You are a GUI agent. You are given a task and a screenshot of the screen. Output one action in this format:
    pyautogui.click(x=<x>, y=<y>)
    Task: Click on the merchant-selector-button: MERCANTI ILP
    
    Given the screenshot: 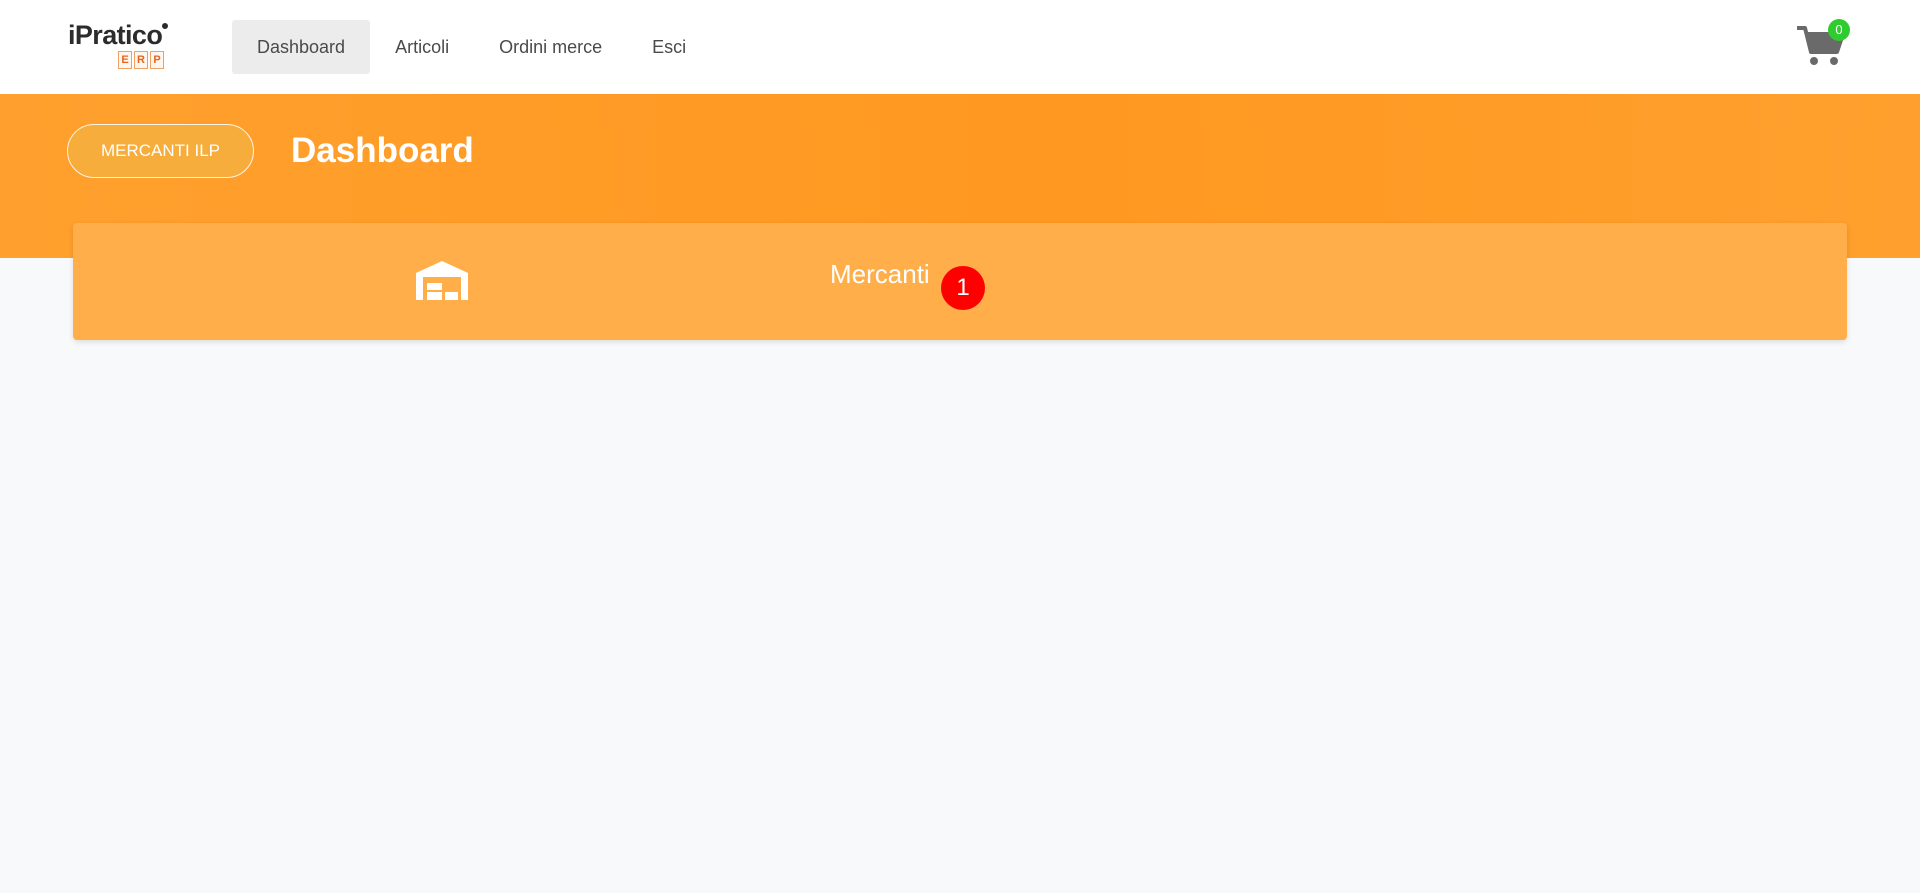 What is the action you would take?
    pyautogui.click(x=160, y=151)
    